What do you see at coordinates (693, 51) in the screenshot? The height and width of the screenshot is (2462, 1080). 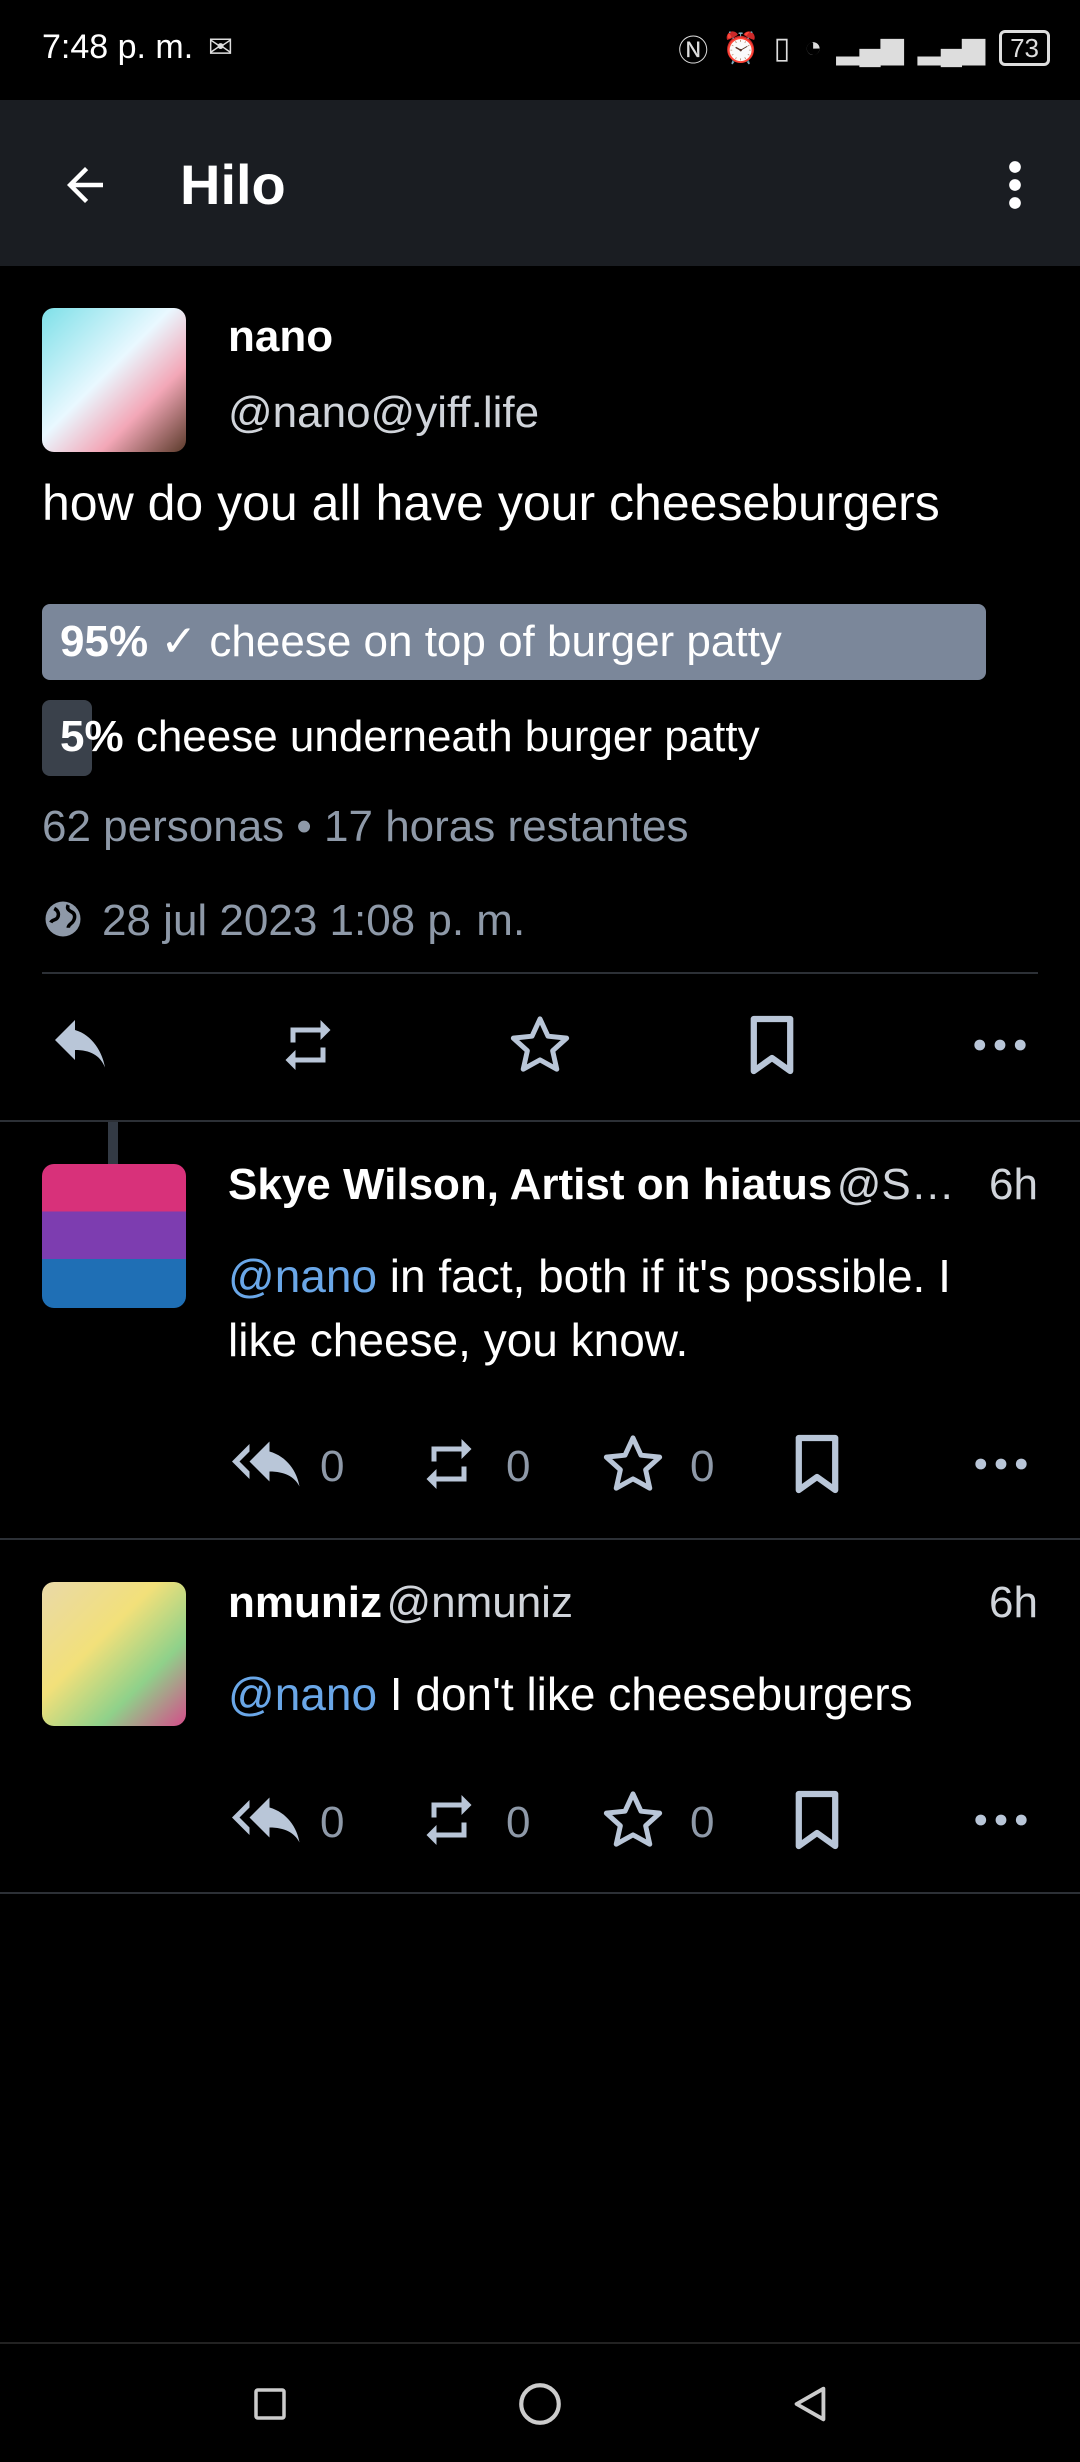 I see `nfc-icon: Ⓝ` at bounding box center [693, 51].